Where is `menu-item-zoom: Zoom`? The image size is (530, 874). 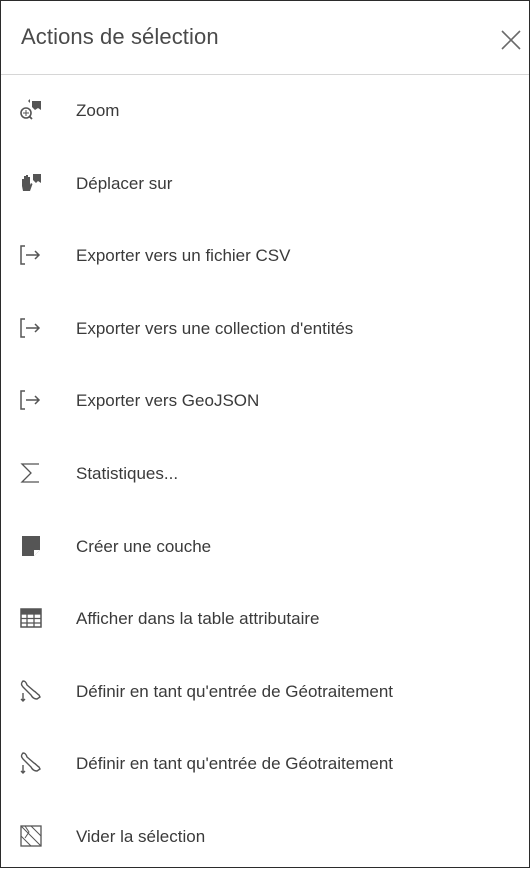 menu-item-zoom: Zoom is located at coordinates (265, 111).